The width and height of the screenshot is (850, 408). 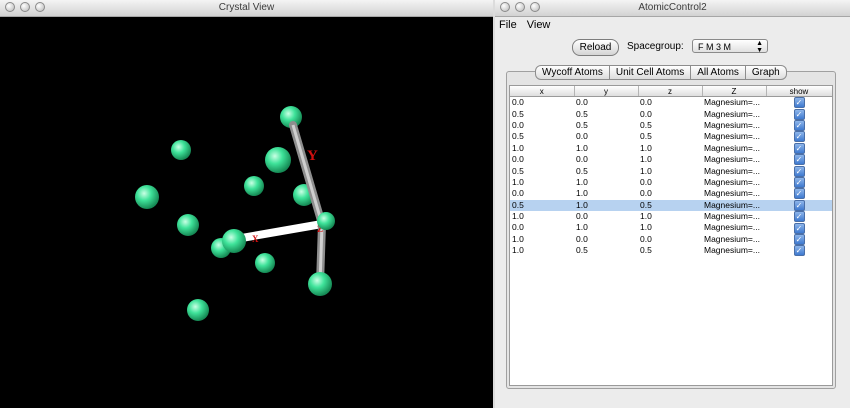 I want to click on reload-button: Reload, so click(x=595, y=47).